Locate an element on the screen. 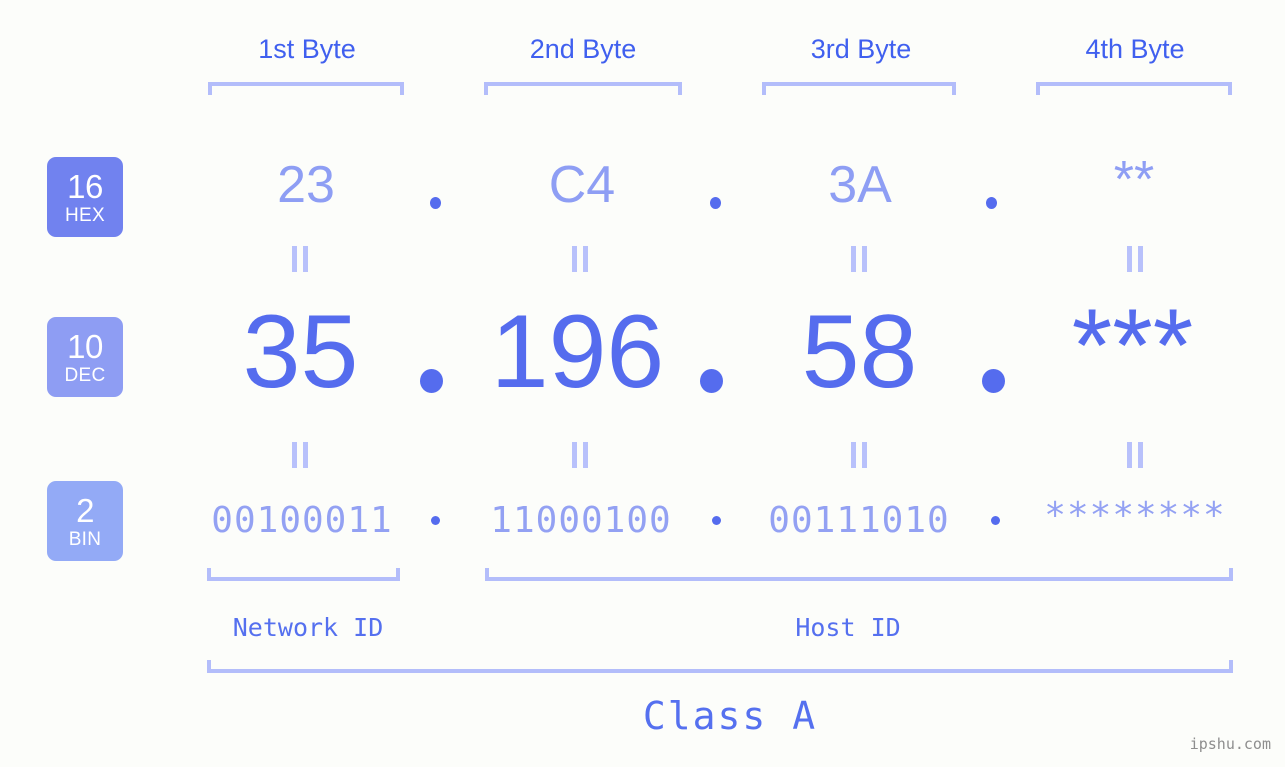 The image size is (1285, 767). radix-badge-dec: 10 DEC is located at coordinates (85, 357).